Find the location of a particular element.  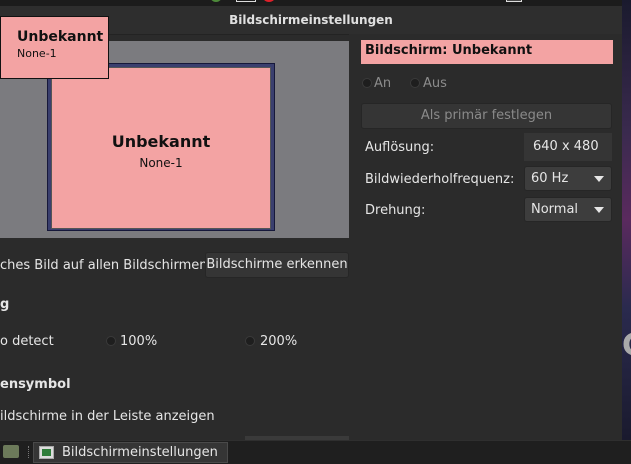

identify-popup: Unbekannt None-1 is located at coordinates (54, 47).